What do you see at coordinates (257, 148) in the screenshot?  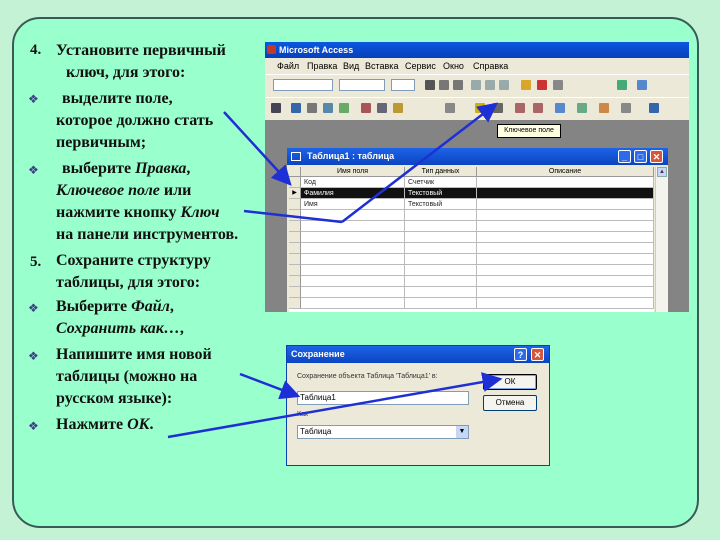 I see `arrow-to-field` at bounding box center [257, 148].